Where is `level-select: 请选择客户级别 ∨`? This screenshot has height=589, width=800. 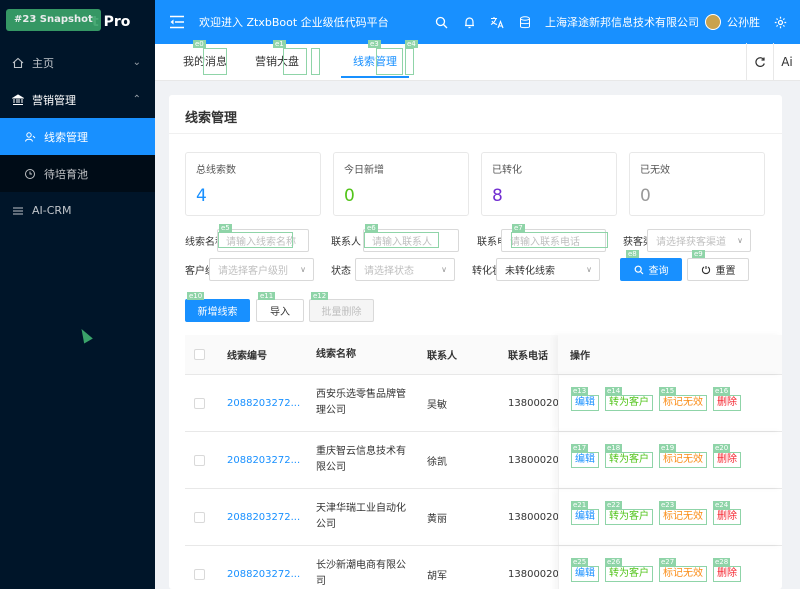 level-select: 请选择客户级别 ∨ is located at coordinates (261, 269).